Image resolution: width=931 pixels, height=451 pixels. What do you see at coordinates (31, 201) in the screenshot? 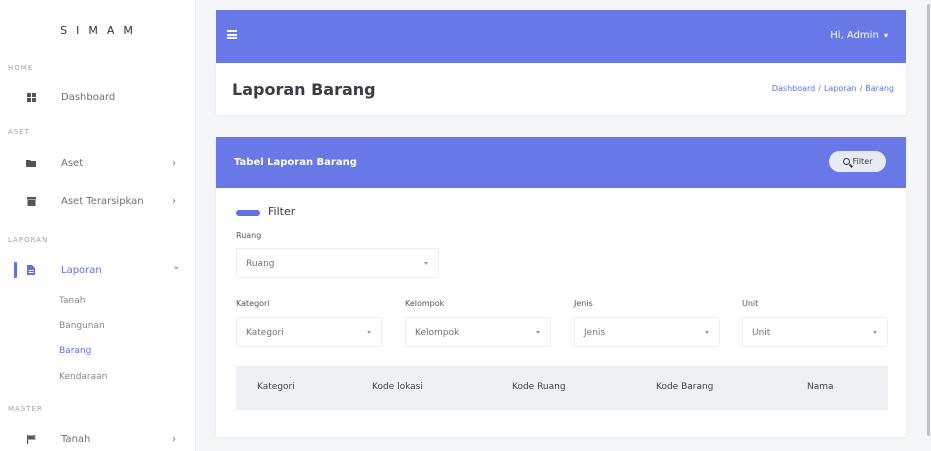
I see `archive-icon` at bounding box center [31, 201].